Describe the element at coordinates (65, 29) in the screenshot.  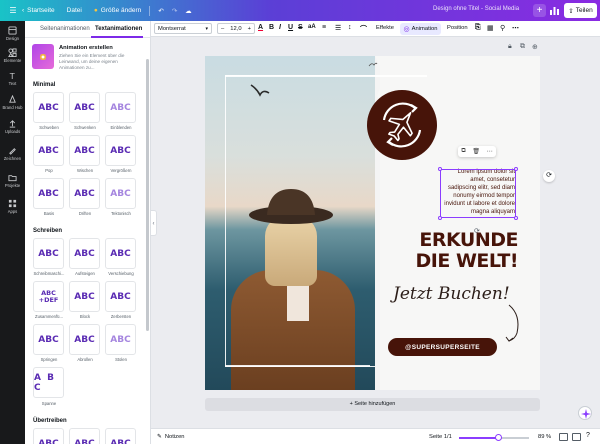
I see `tab-page-animations: Seitenanimationen` at that location.